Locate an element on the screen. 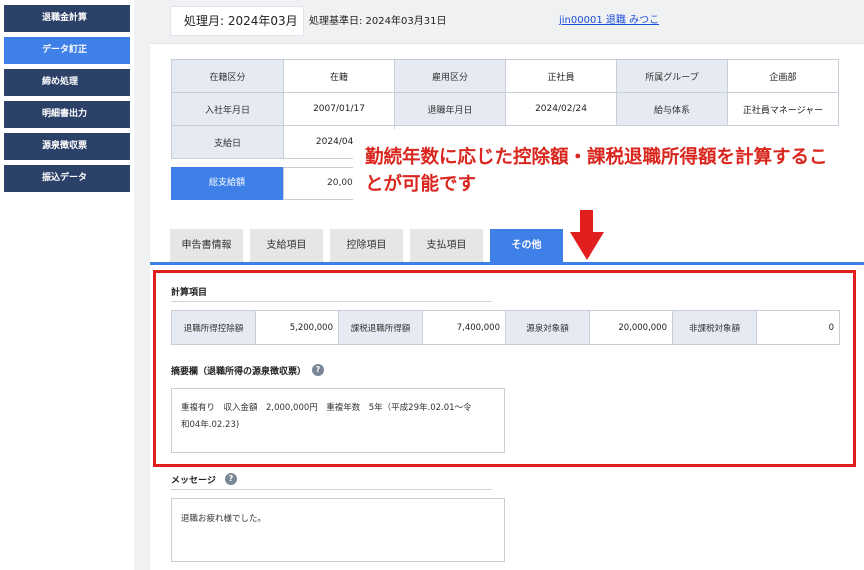  info-value: 在籍 is located at coordinates (339, 76).